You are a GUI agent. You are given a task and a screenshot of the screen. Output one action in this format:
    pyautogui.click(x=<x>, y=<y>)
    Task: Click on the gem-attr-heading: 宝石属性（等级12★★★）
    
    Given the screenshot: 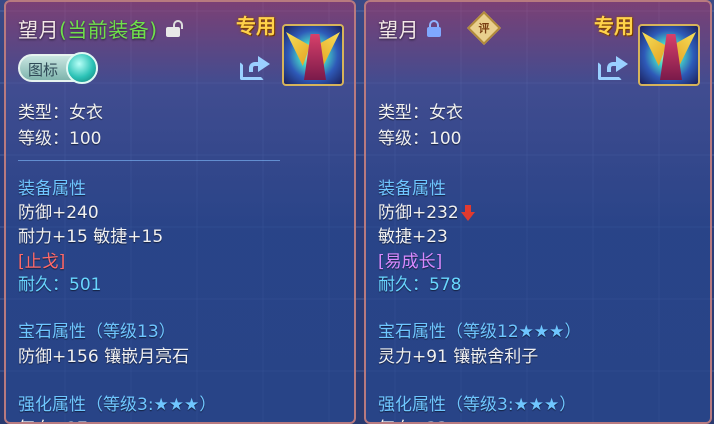 What is the action you would take?
    pyautogui.click(x=480, y=332)
    